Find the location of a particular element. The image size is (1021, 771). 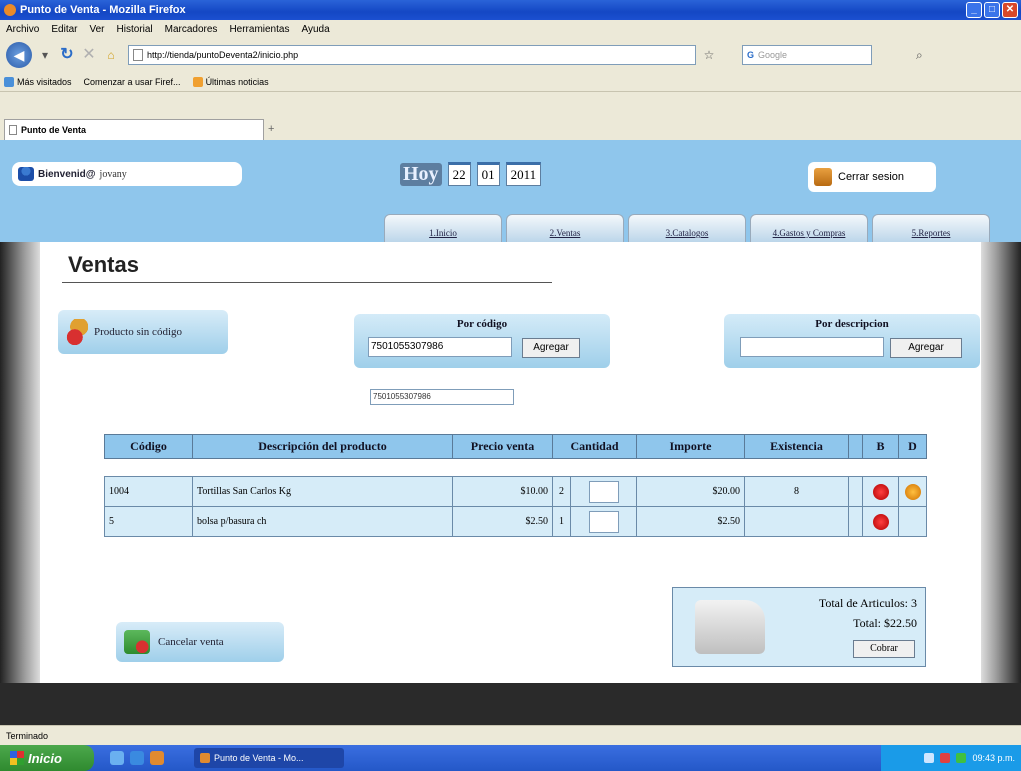

date-day: 22 is located at coordinates (459, 174).